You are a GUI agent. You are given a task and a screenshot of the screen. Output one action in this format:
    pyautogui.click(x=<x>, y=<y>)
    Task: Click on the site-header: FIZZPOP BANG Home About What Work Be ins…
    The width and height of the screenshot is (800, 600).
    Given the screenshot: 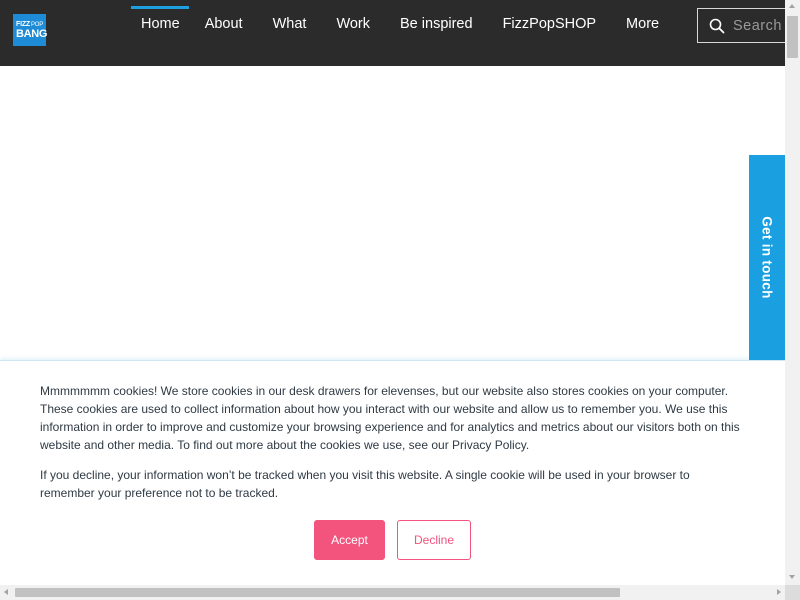 What is the action you would take?
    pyautogui.click(x=392, y=33)
    